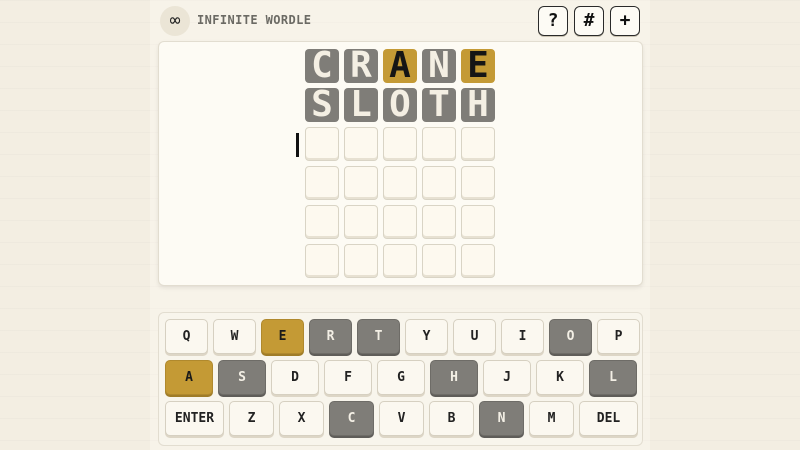  I want to click on key-r: R, so click(330, 336).